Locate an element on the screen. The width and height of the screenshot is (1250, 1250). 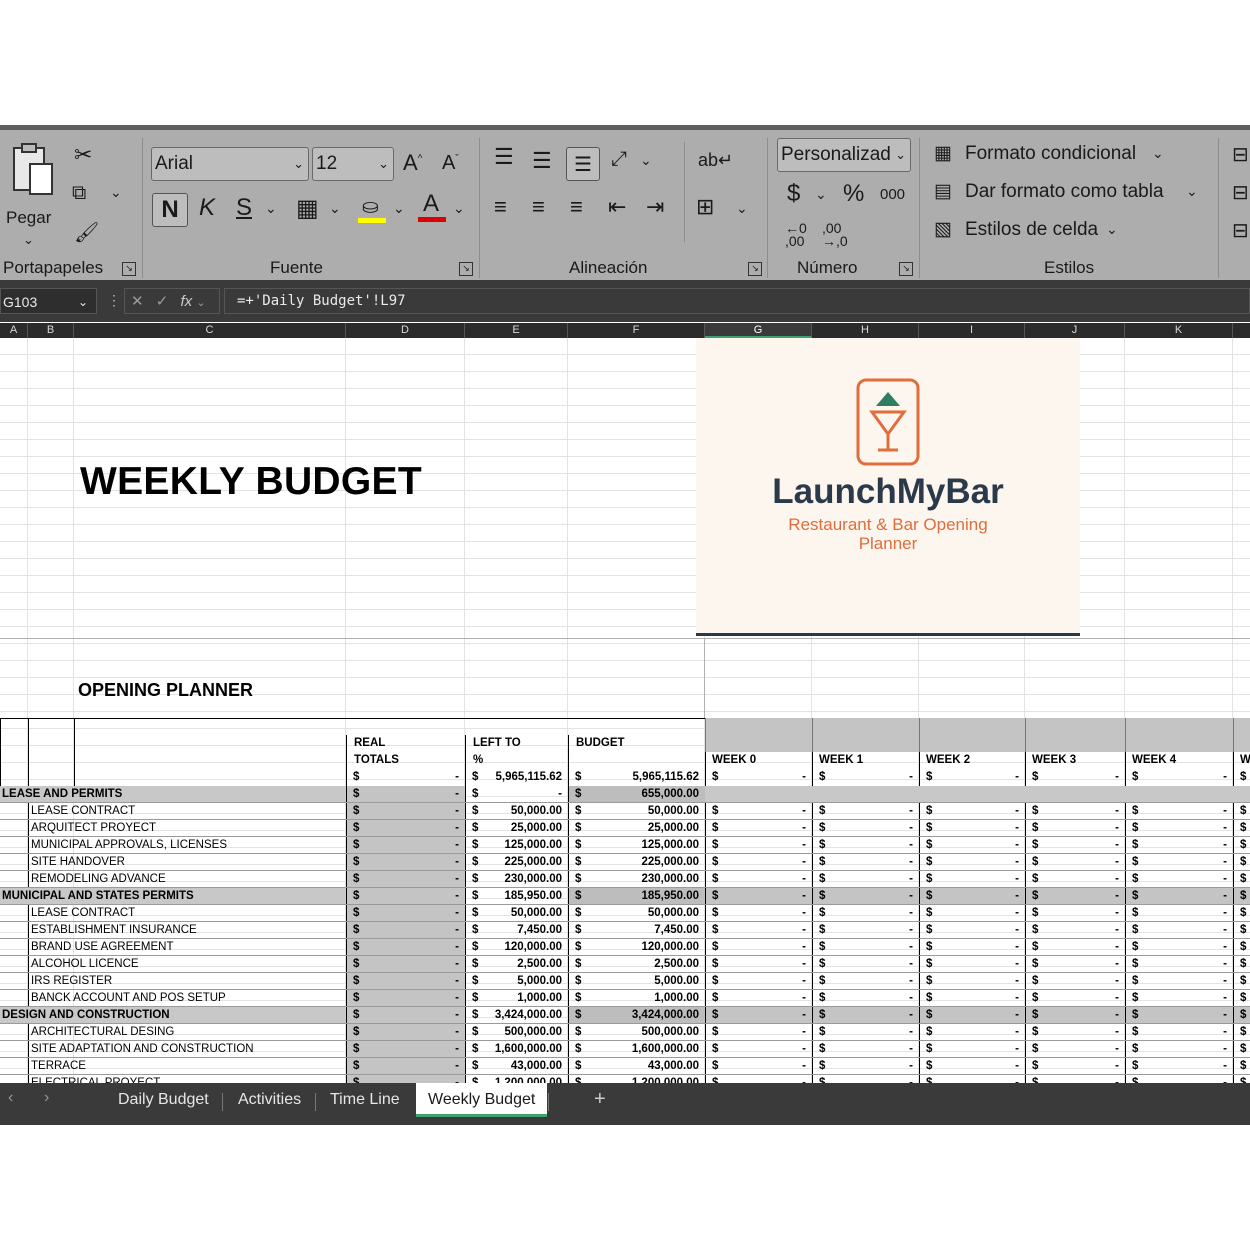
line-item-label: TERRACE is located at coordinates (187, 1066).